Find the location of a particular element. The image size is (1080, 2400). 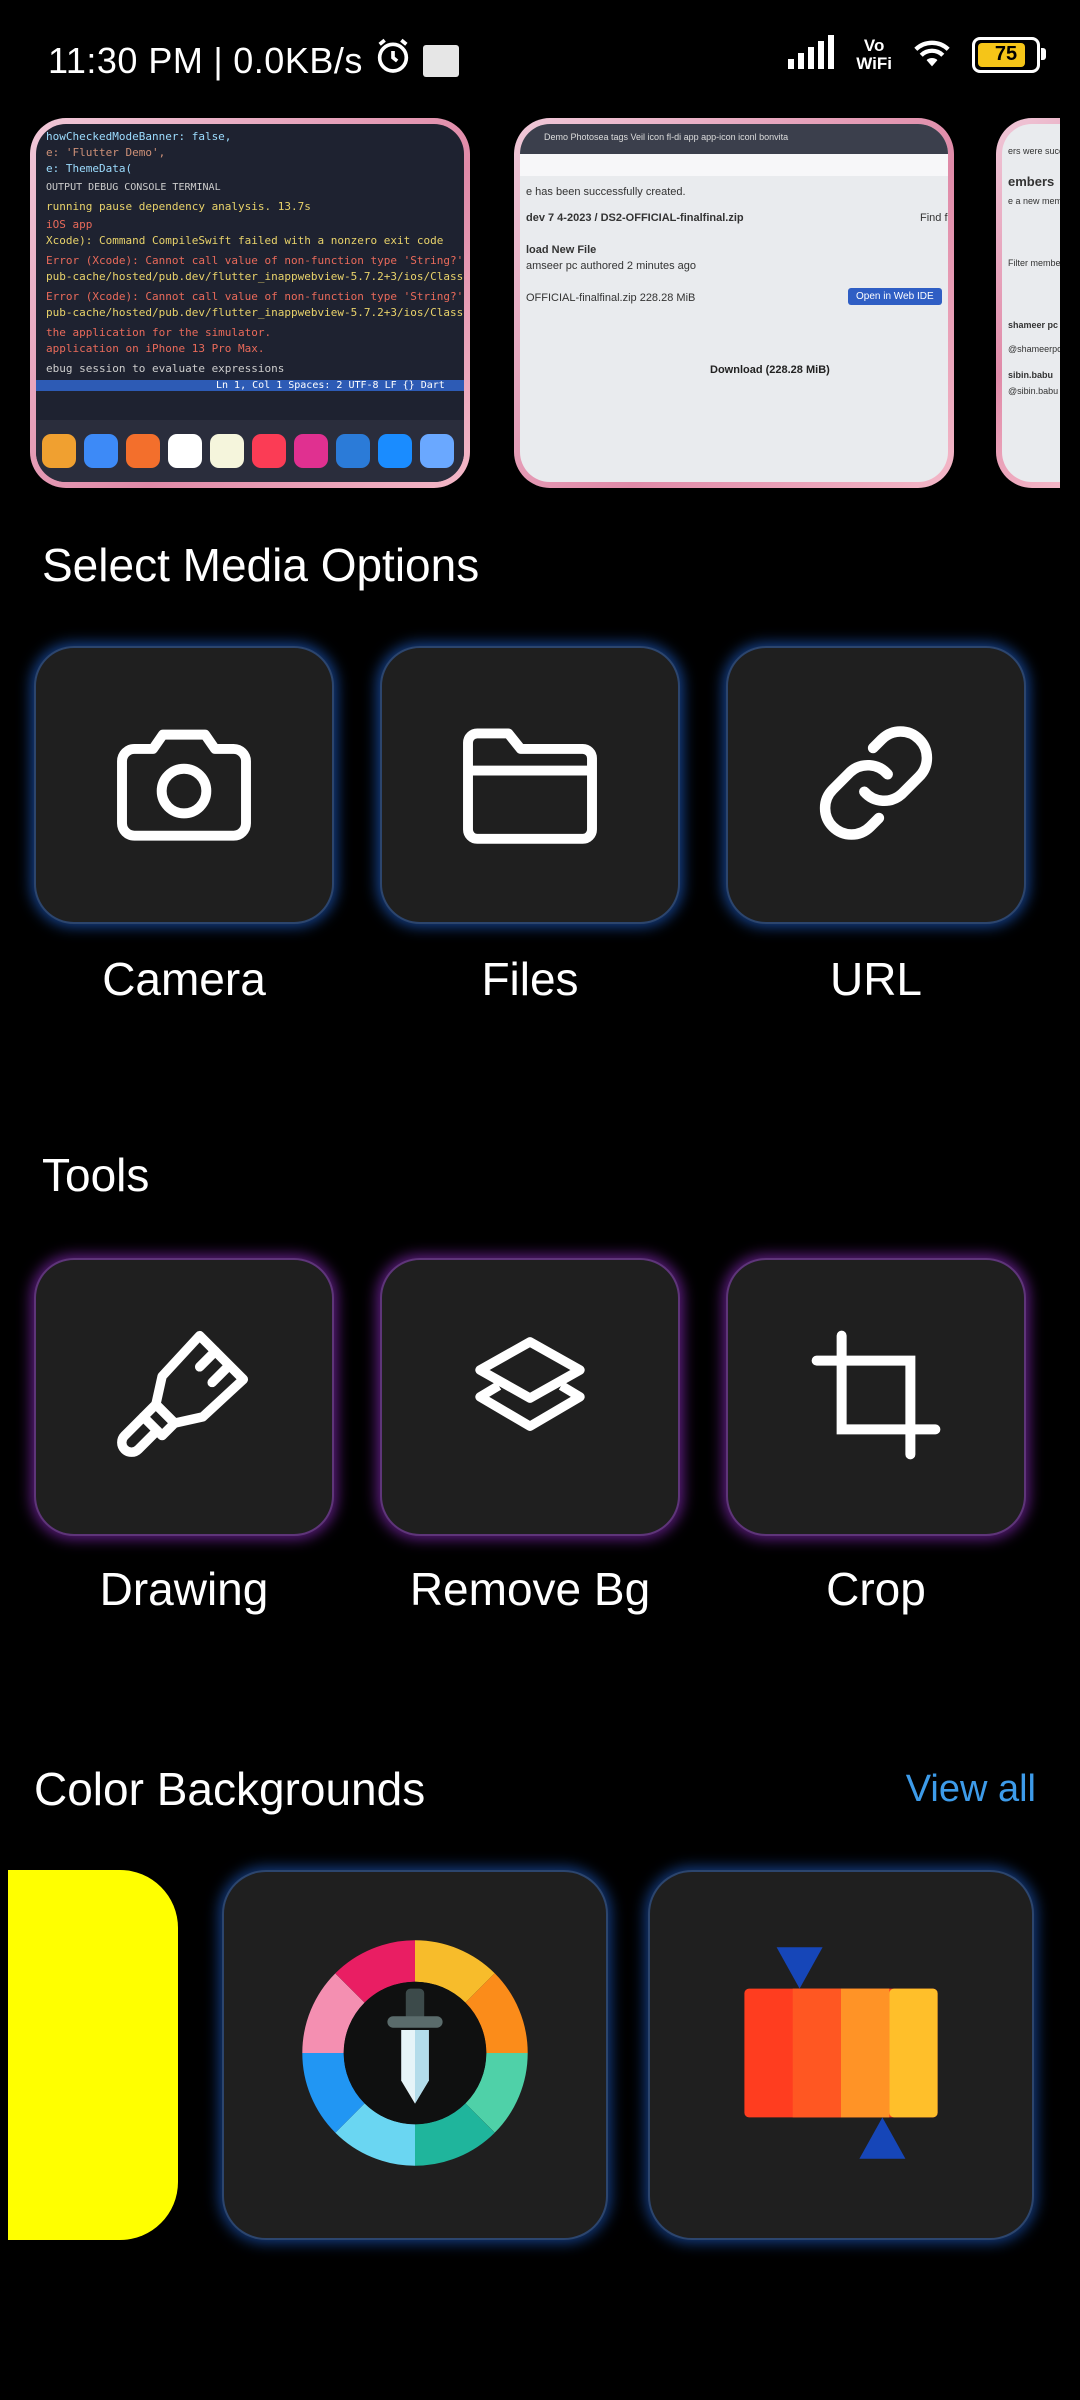

tools-title: Tools is located at coordinates (96, 1175).